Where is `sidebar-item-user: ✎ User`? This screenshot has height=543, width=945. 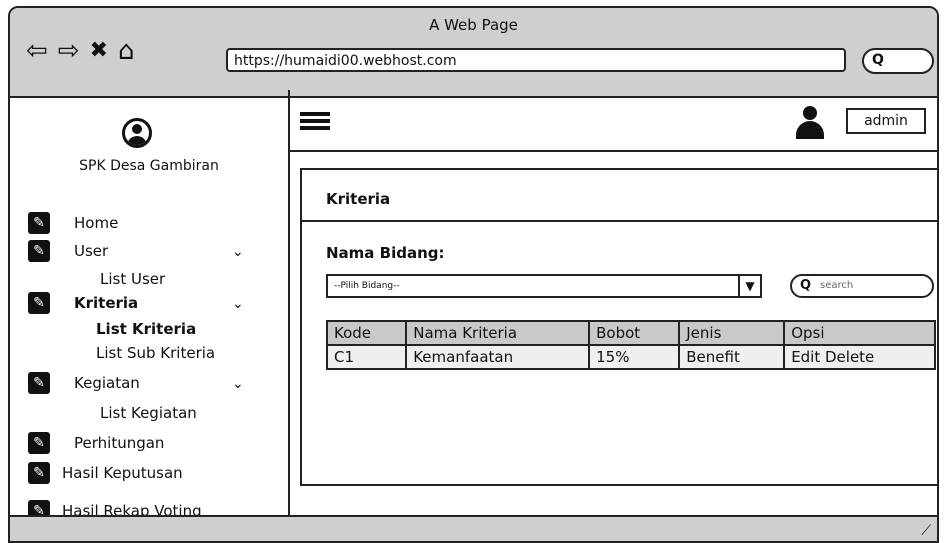 sidebar-item-user: ✎ User is located at coordinates (68, 251).